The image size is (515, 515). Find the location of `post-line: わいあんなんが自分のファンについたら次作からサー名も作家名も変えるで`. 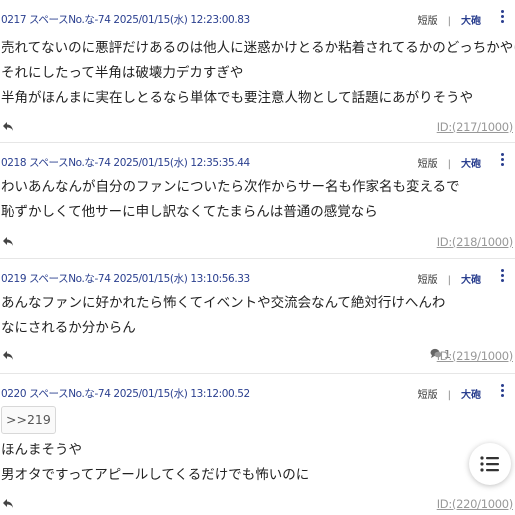

post-line: わいあんなんが自分のファンについたら次作からサー名も作家名も変えるで is located at coordinates (230, 187).